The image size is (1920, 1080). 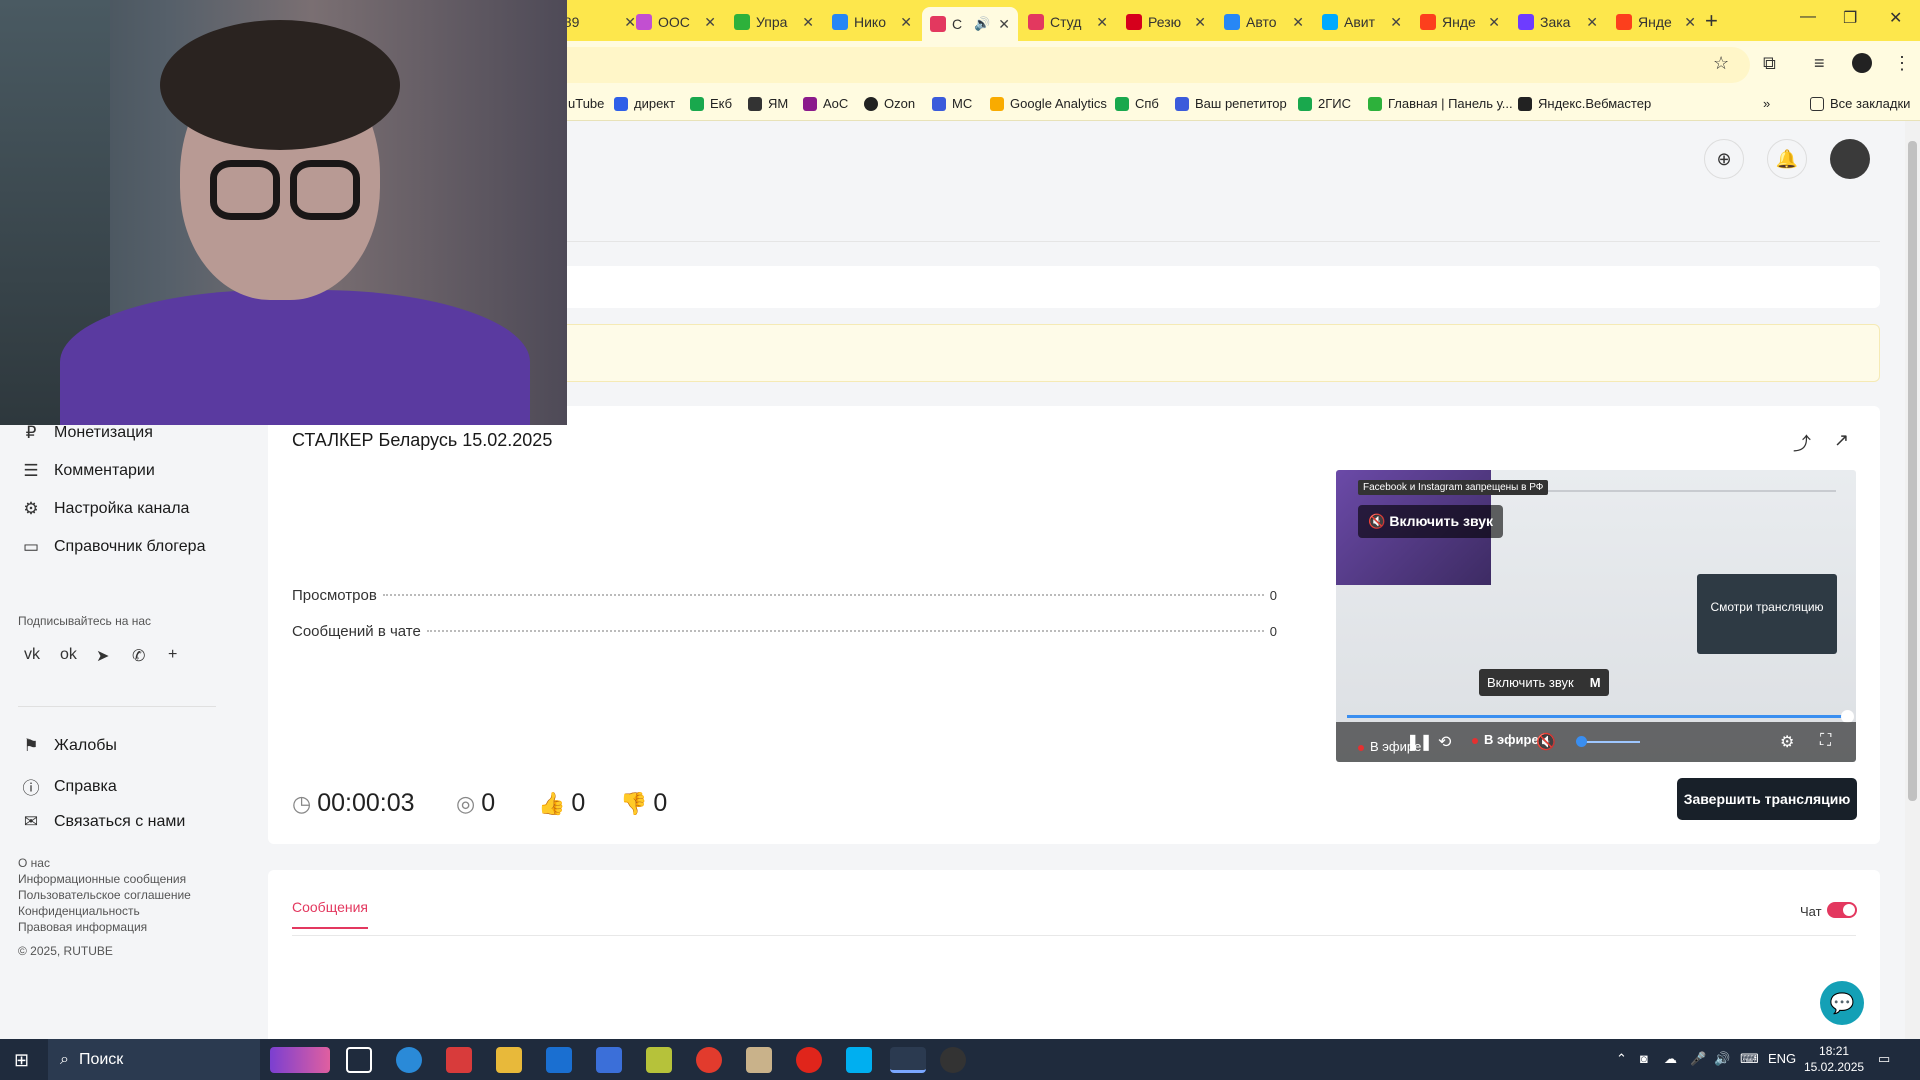 What do you see at coordinates (1842, 910) in the screenshot?
I see `chat-toggle` at bounding box center [1842, 910].